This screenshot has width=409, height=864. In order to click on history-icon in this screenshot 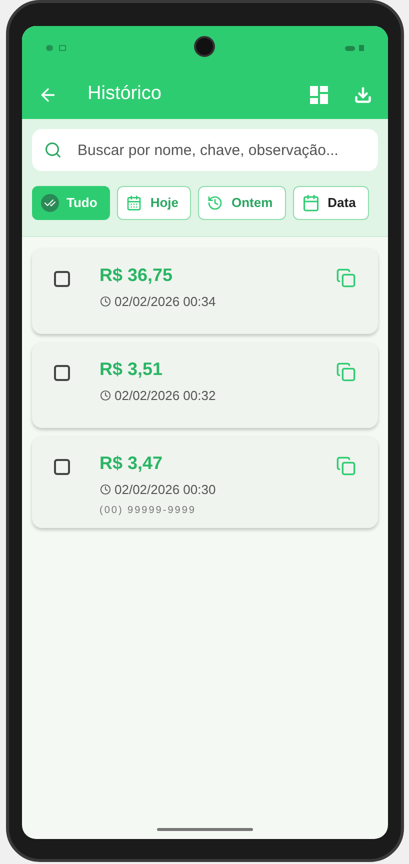, I will do `click(215, 203)`.